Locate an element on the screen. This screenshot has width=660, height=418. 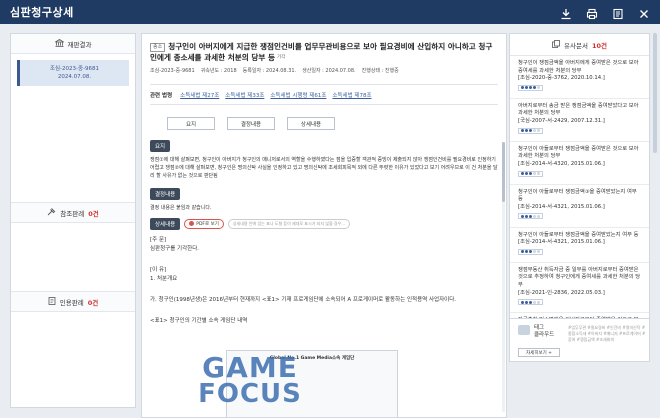
pdf-view-label: PDF로 보기 is located at coordinates (207, 224).